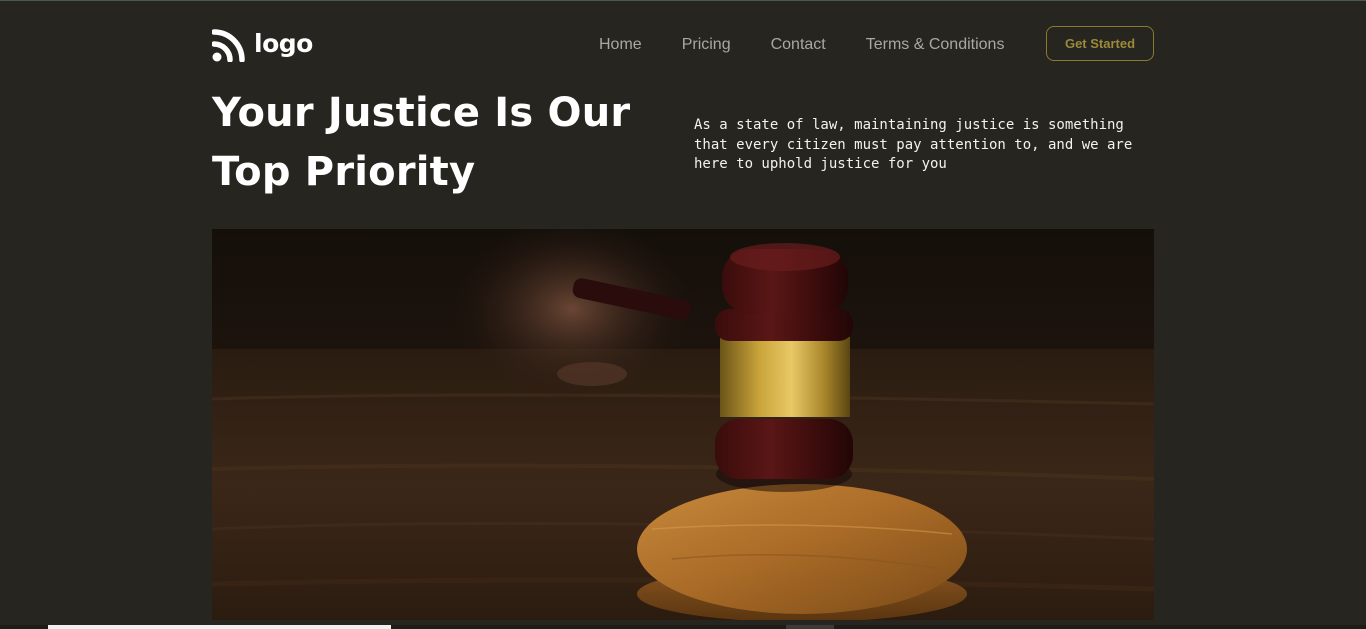 Image resolution: width=1366 pixels, height=629 pixels. What do you see at coordinates (935, 45) in the screenshot?
I see `nav-terms-link: Terms & Conditions` at bounding box center [935, 45].